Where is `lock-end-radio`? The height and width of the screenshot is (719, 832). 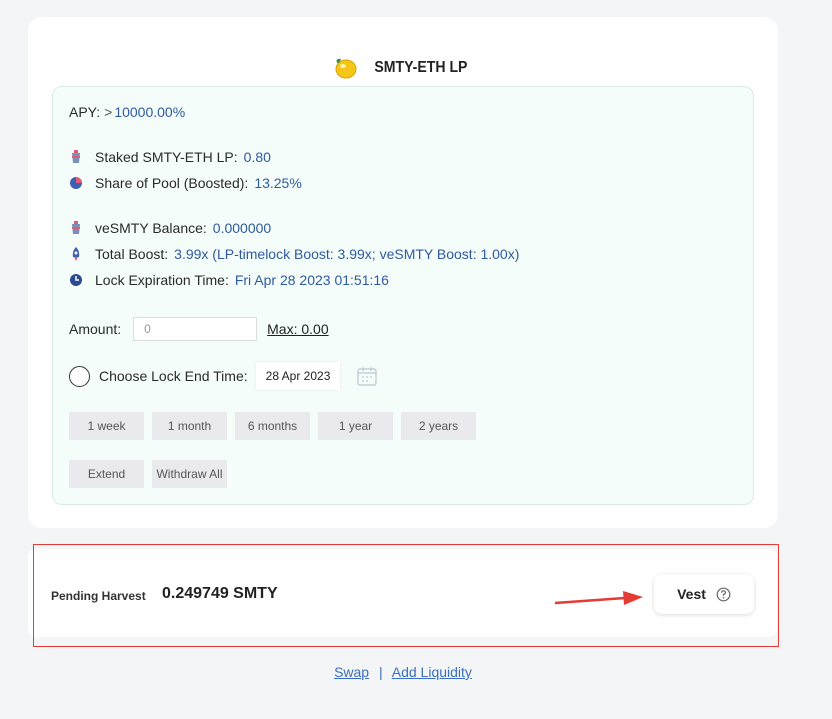
lock-end-radio is located at coordinates (79, 376).